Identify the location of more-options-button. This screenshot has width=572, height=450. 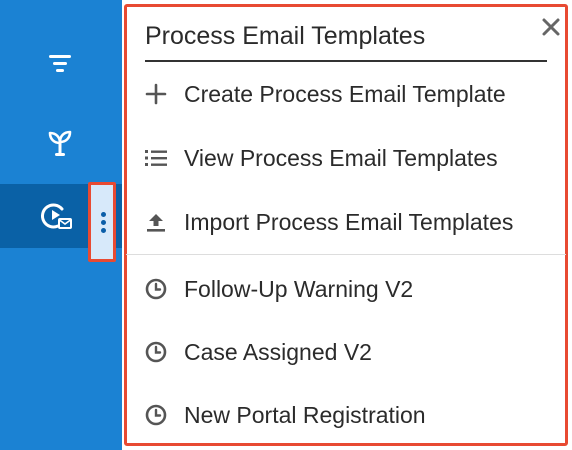
(102, 222).